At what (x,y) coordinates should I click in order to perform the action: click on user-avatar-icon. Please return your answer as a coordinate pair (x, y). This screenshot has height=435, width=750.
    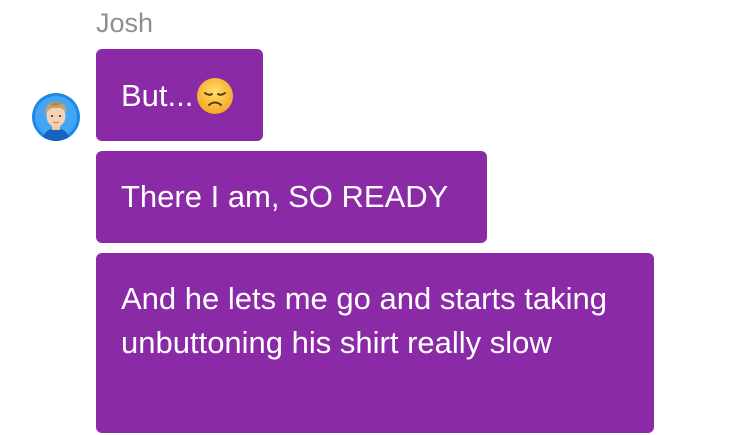
    Looking at the image, I should click on (56, 117).